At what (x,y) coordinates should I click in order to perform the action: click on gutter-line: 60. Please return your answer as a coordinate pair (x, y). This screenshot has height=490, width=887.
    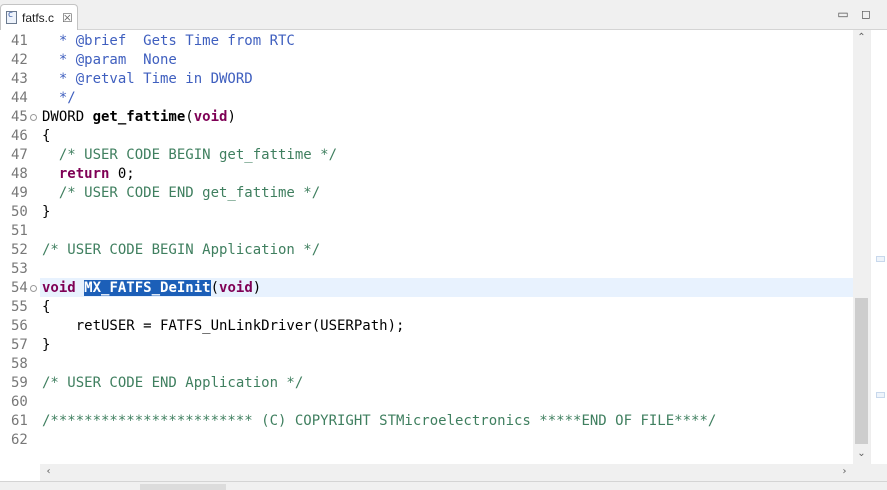
    Looking at the image, I should click on (20, 402).